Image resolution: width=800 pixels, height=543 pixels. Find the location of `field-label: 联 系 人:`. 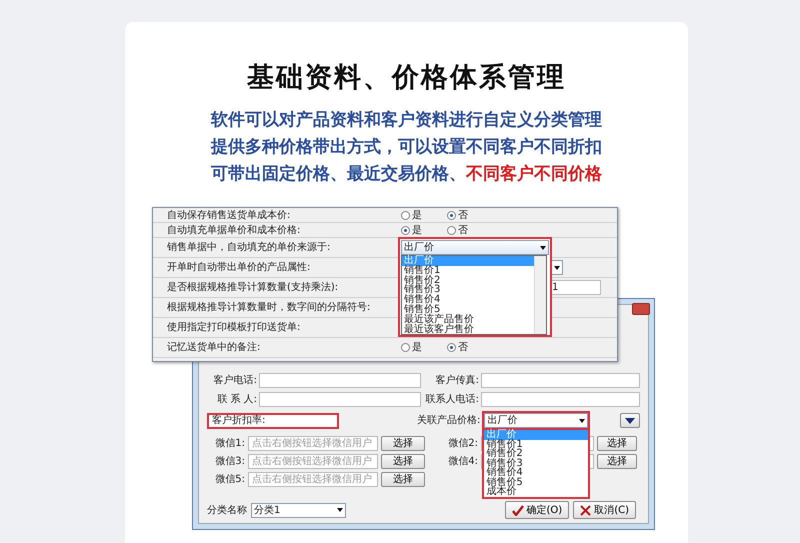

field-label: 联 系 人: is located at coordinates (236, 399).